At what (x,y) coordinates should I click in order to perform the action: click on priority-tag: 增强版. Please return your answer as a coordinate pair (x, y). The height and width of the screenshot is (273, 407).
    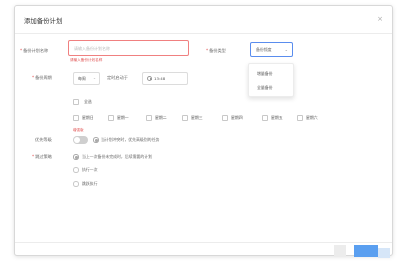
    Looking at the image, I should click on (78, 130).